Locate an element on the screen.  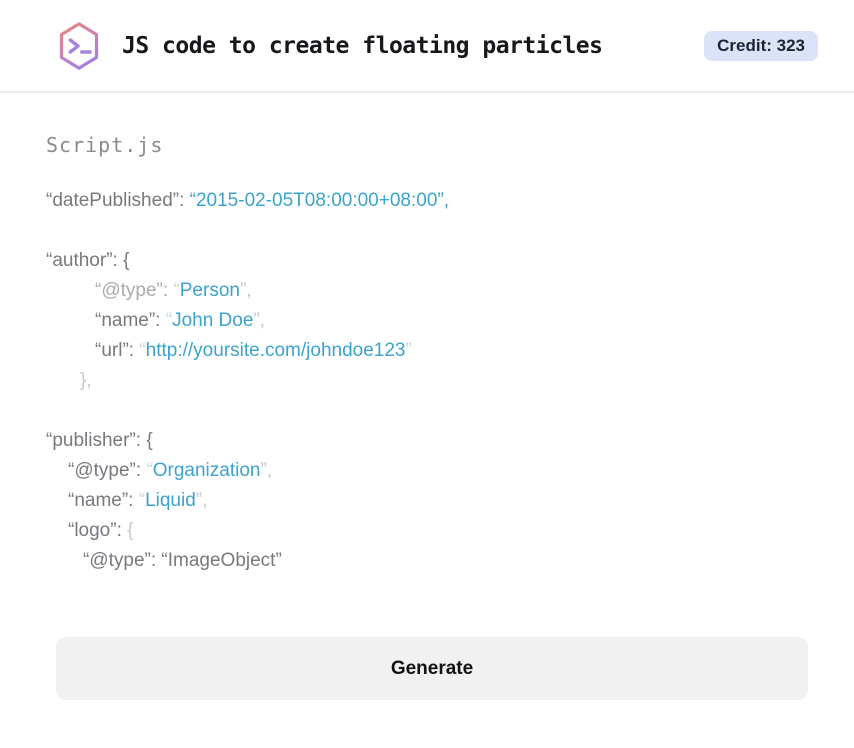
credit-badge: Credit: 323 is located at coordinates (761, 45).